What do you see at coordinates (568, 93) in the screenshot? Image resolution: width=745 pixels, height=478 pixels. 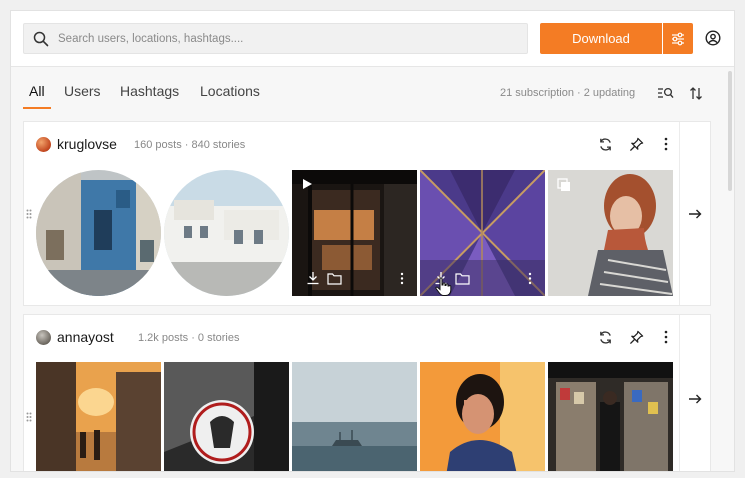 I see `subscription-info: 21 subscription · 2 updating` at bounding box center [568, 93].